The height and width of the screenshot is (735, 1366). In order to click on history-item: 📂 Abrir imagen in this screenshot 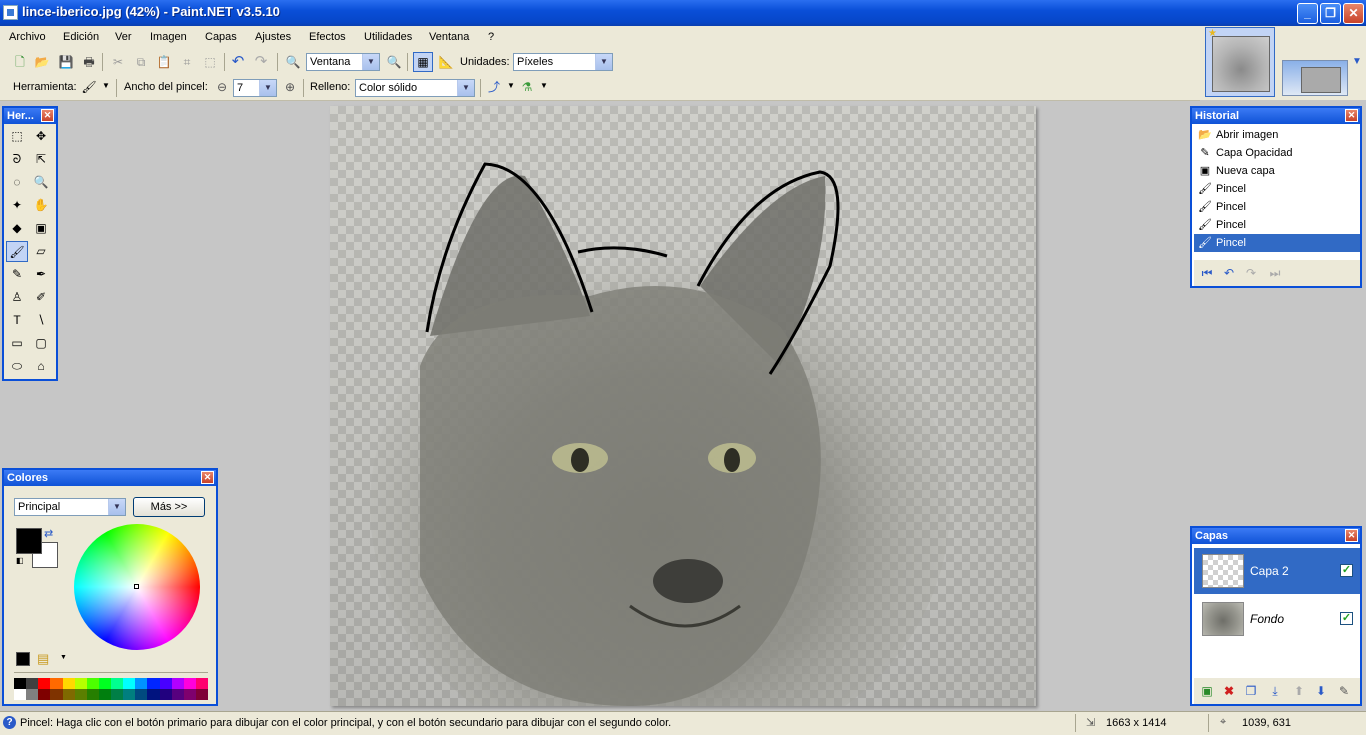, I will do `click(1277, 135)`.